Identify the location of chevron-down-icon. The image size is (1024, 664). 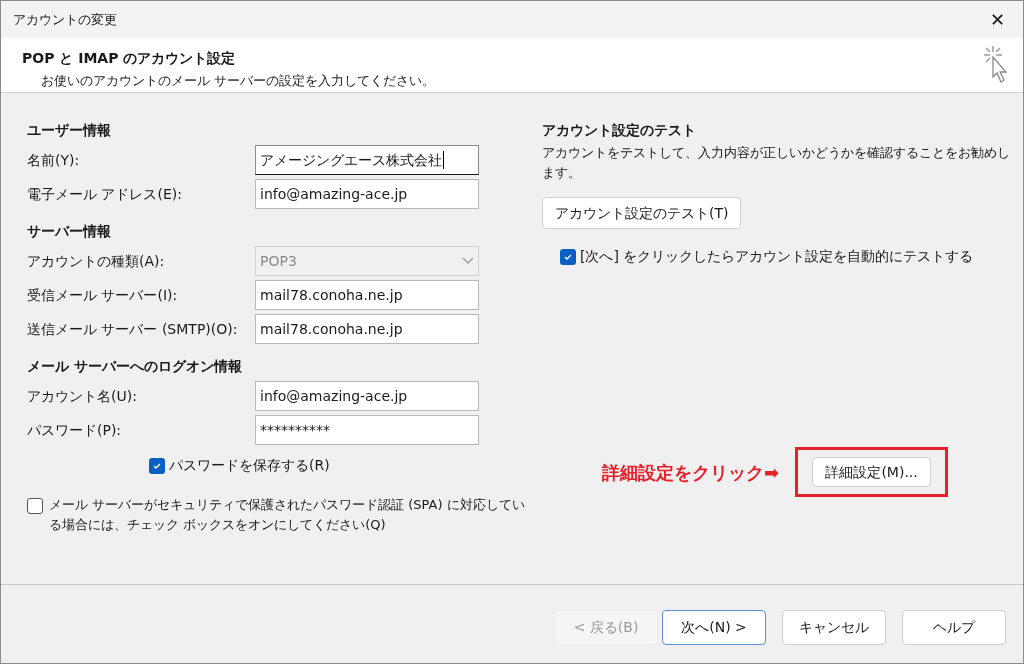
(468, 261).